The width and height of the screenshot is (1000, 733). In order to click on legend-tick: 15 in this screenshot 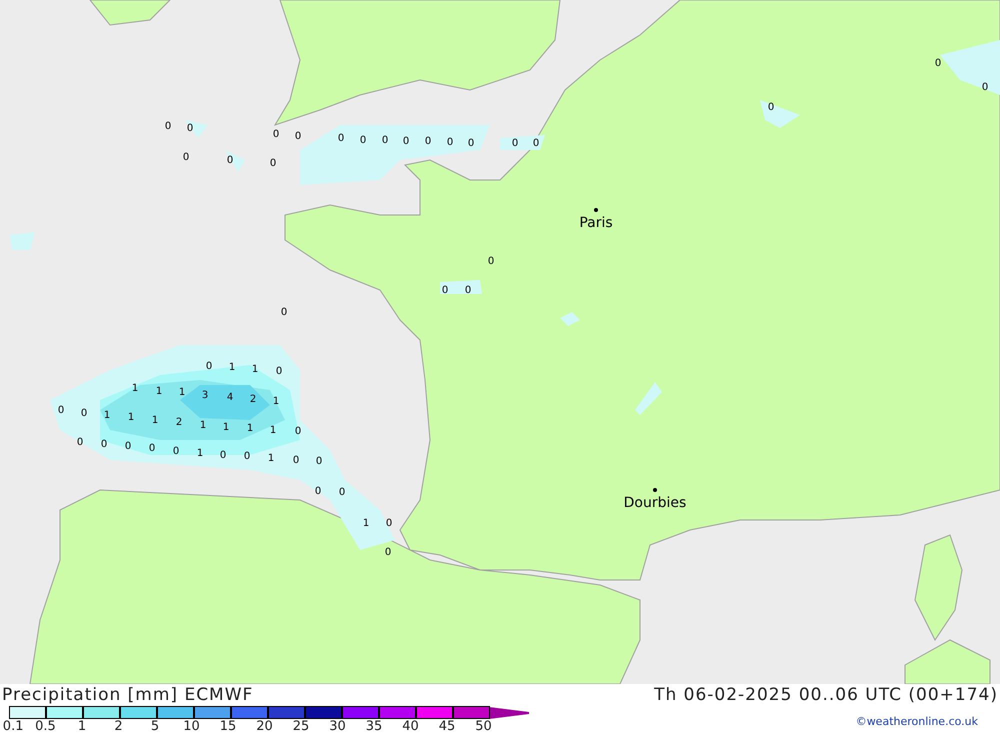, I will do `click(228, 726)`.